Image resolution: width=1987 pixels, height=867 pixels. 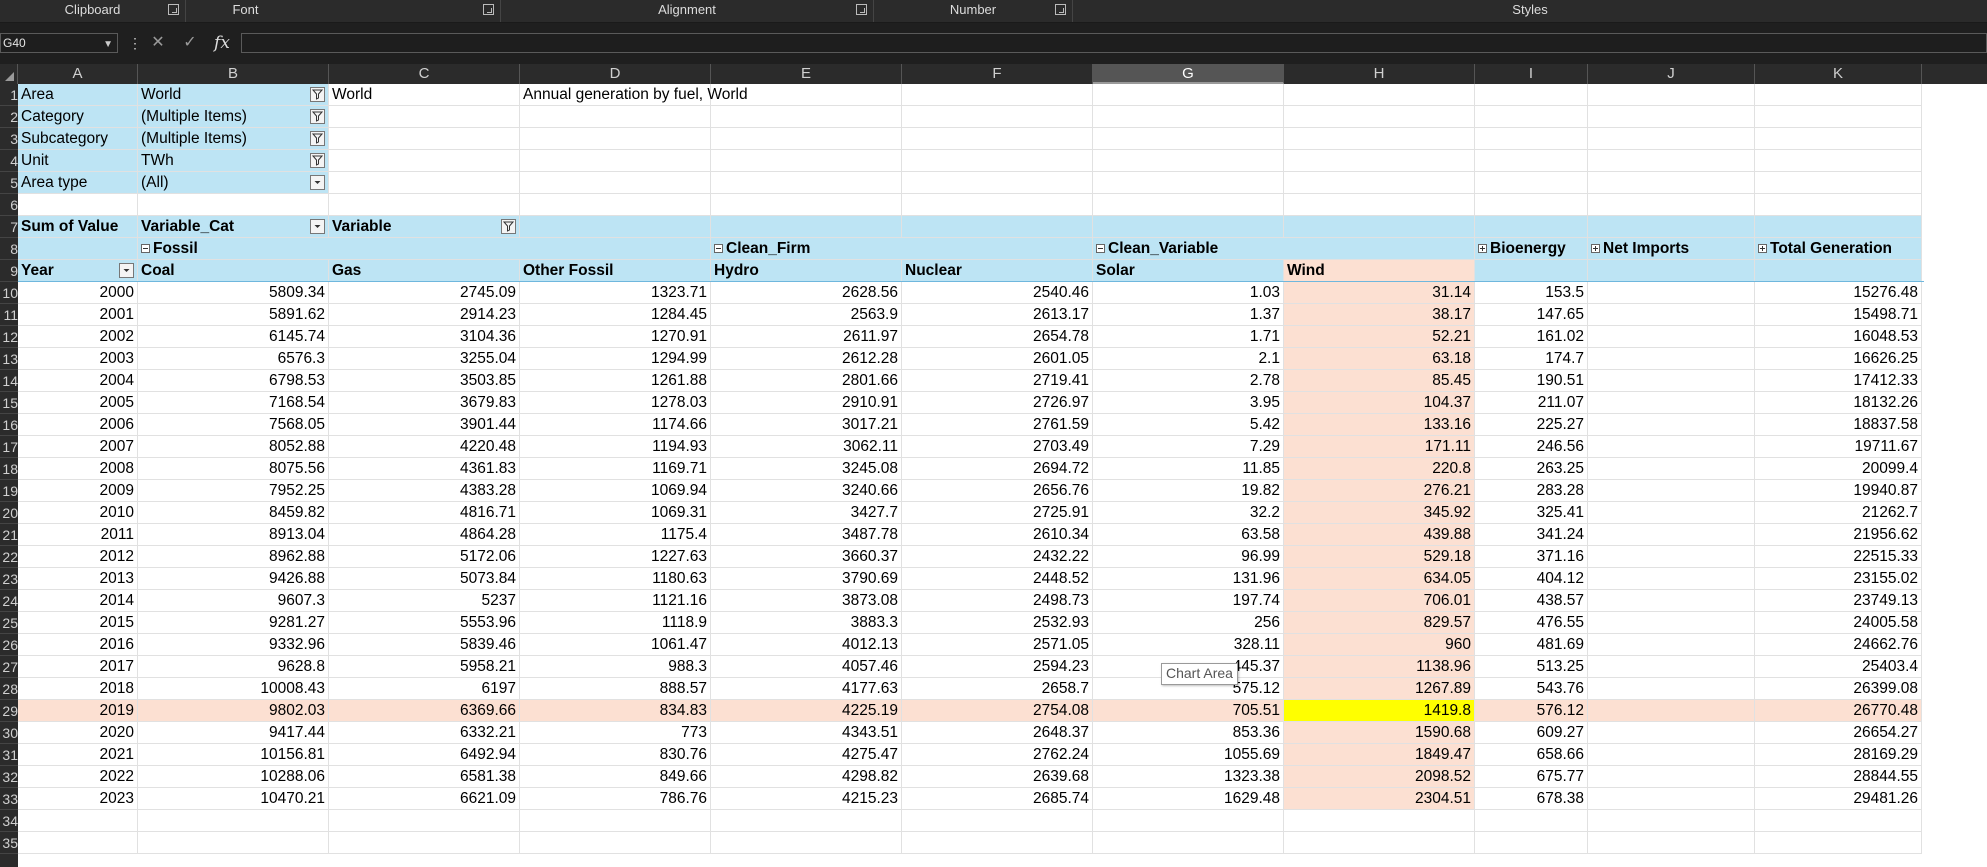 I want to click on variable-header-nuclear: Nuclear, so click(x=997, y=271).